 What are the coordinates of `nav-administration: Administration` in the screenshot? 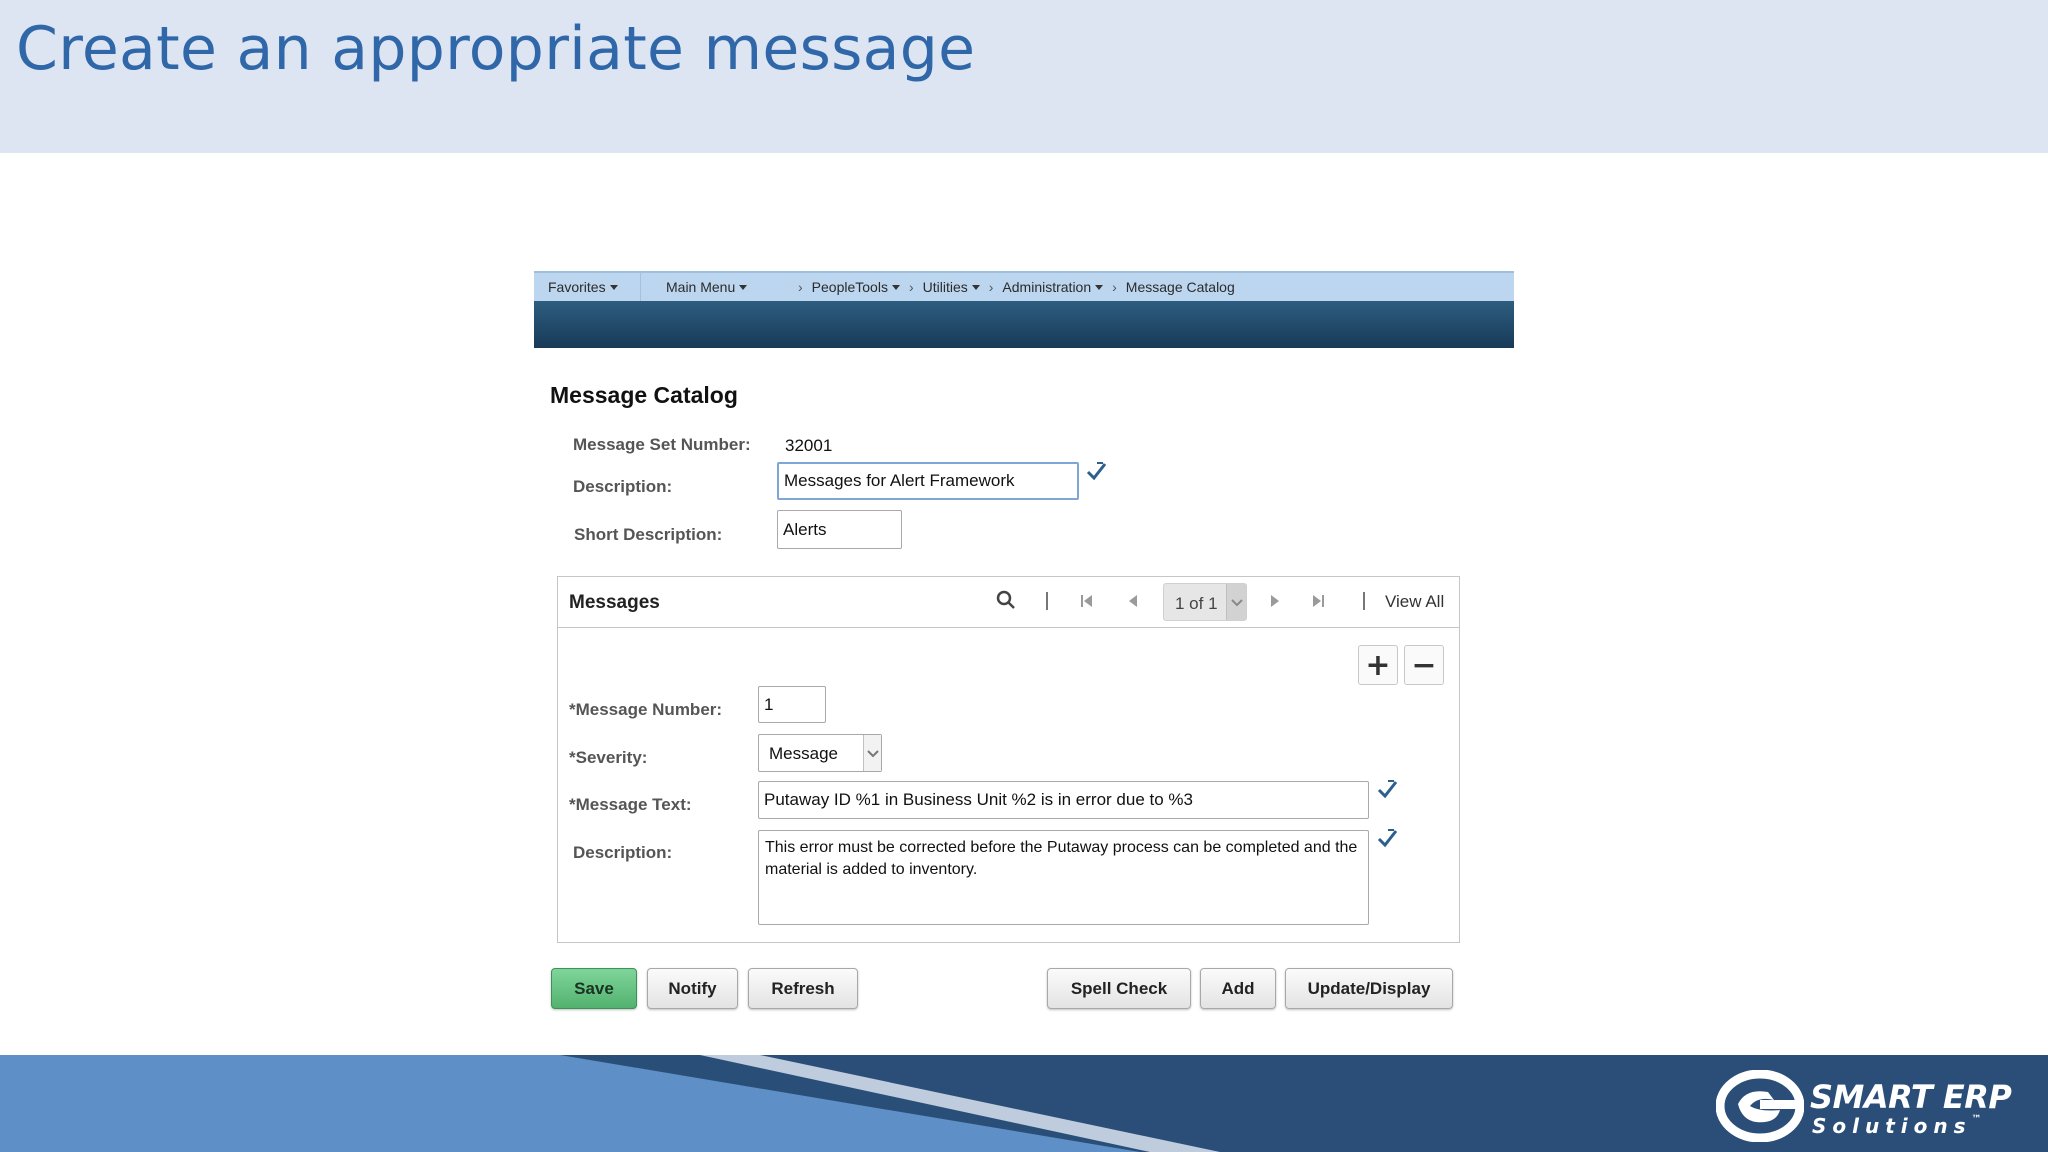 It's located at (1053, 287).